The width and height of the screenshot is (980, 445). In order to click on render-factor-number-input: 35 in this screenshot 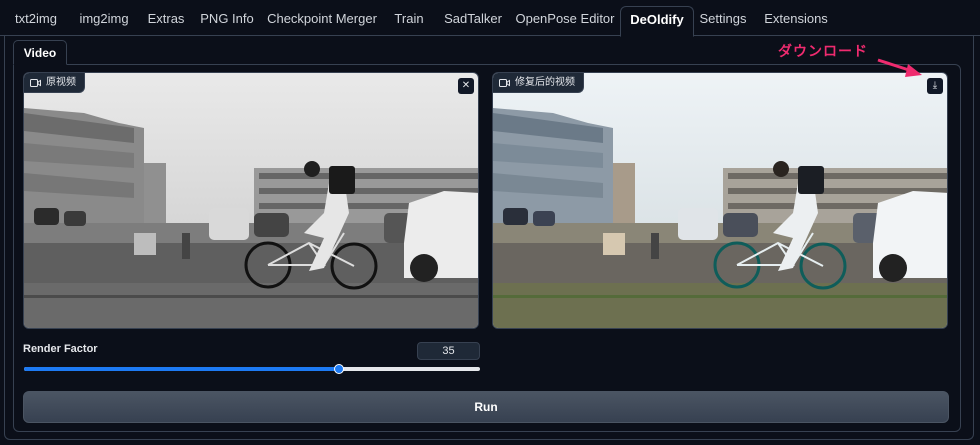, I will do `click(448, 351)`.